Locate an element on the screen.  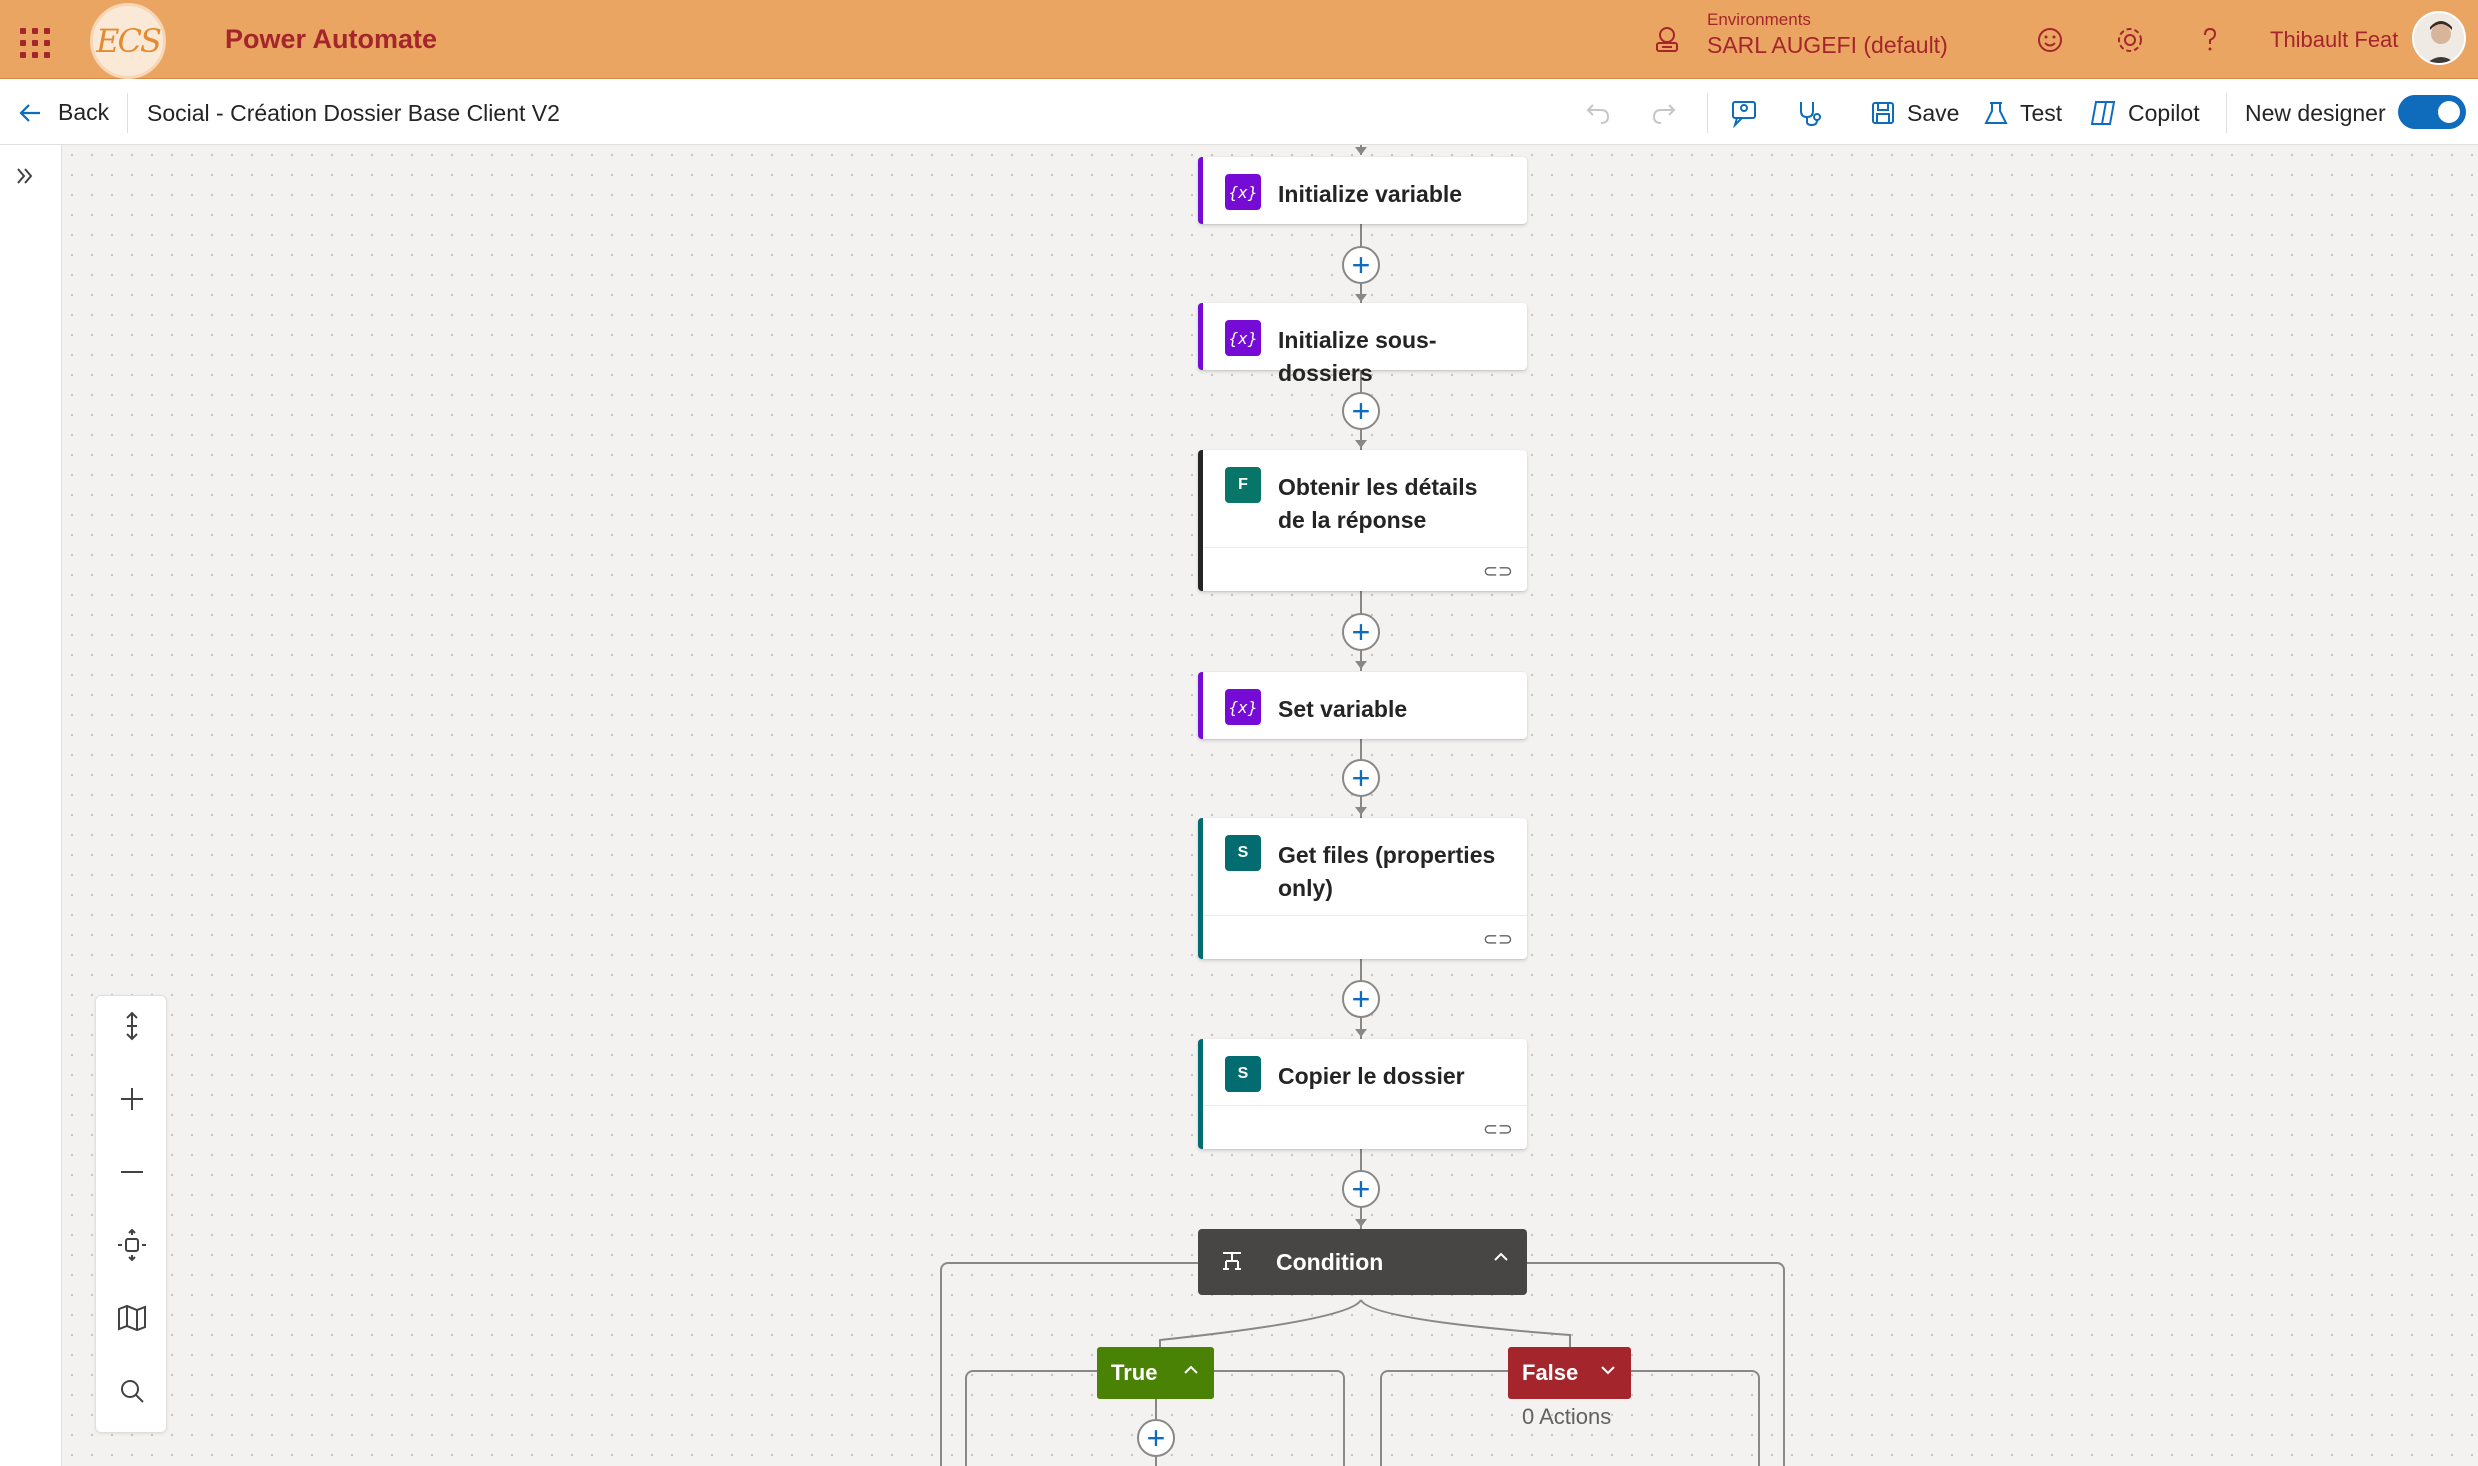
card-title: Obtenir les détails de la réponse is located at coordinates (1378, 503).